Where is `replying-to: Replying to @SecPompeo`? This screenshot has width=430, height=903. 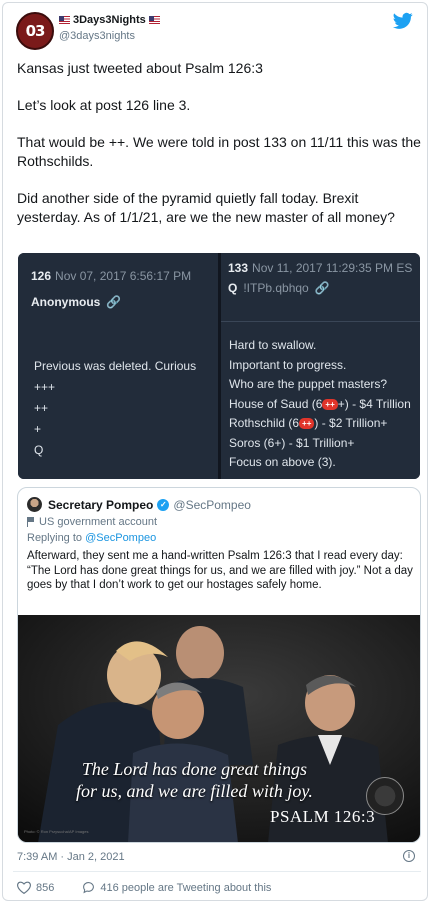 replying-to: Replying to @SecPompeo is located at coordinates (92, 538).